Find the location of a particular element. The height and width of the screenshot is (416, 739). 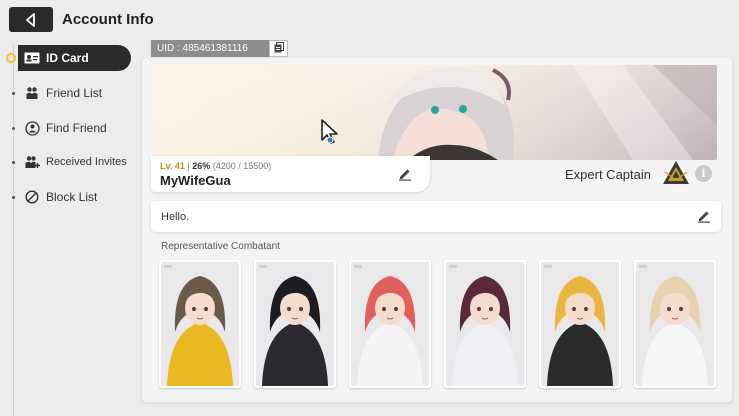

profile-name-card: Lv. 41 | 26% (4200 / 15500) MyWifeGua is located at coordinates (290, 174).